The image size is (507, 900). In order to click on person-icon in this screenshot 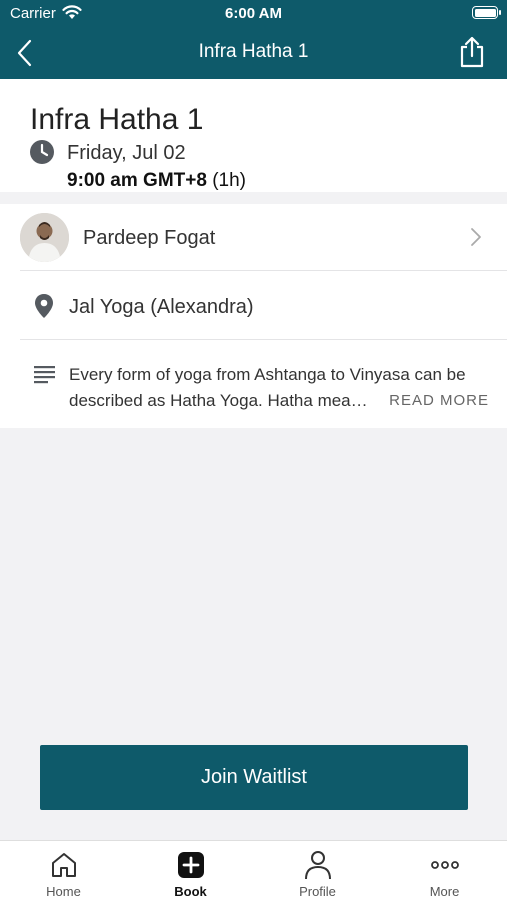, I will do `click(317, 865)`.